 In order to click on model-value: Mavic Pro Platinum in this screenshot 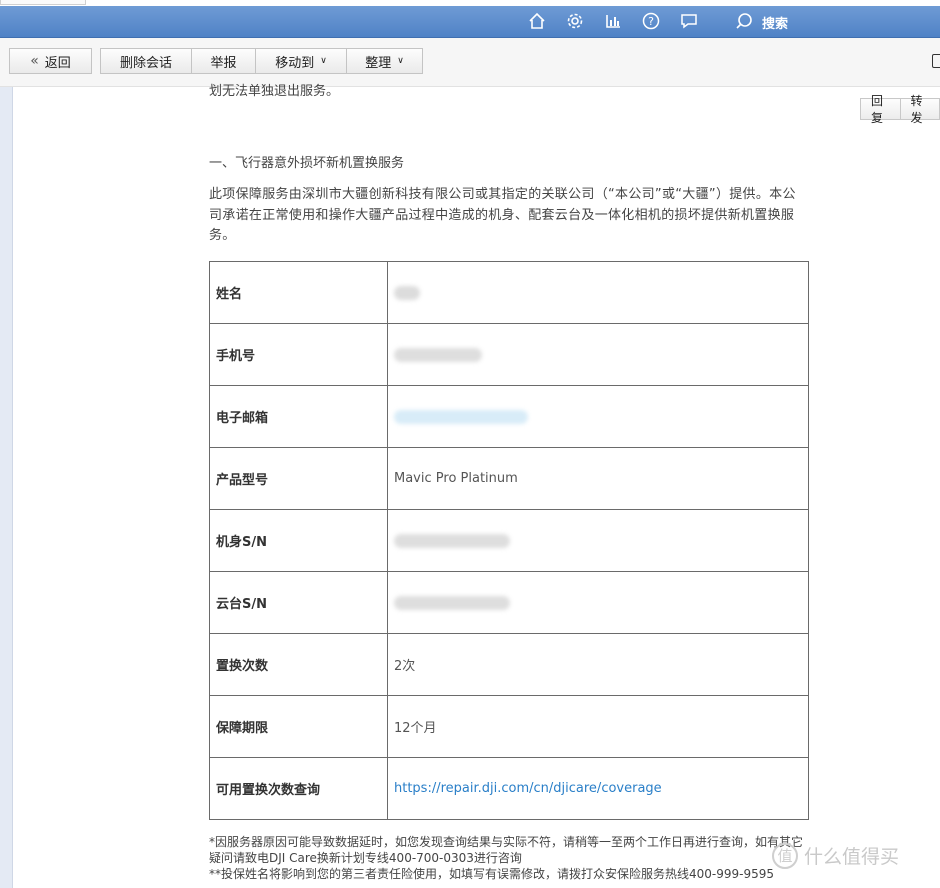, I will do `click(598, 478)`.